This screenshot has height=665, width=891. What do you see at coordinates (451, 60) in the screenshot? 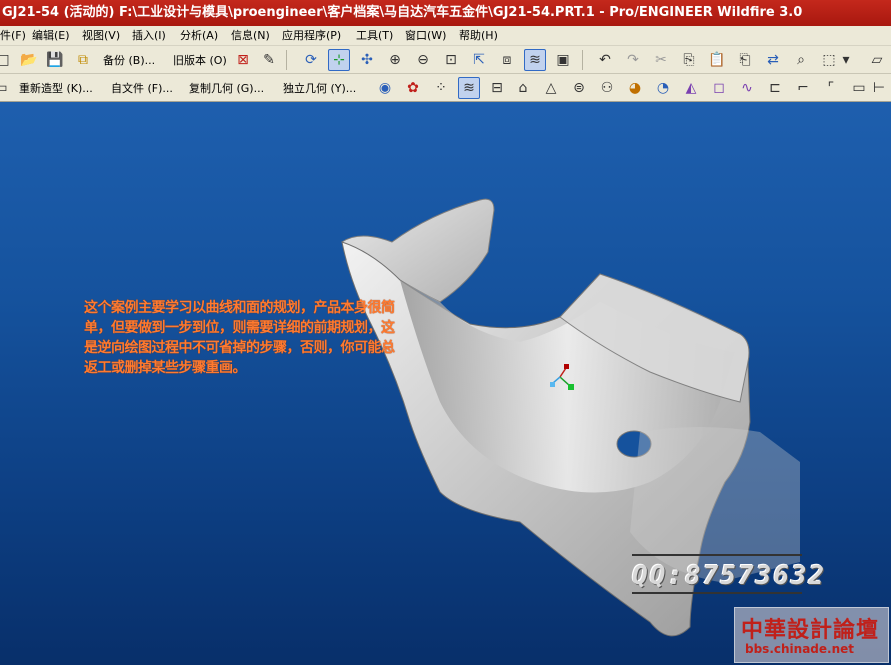
I see `zoom-fit-icon: ⊡` at bounding box center [451, 60].